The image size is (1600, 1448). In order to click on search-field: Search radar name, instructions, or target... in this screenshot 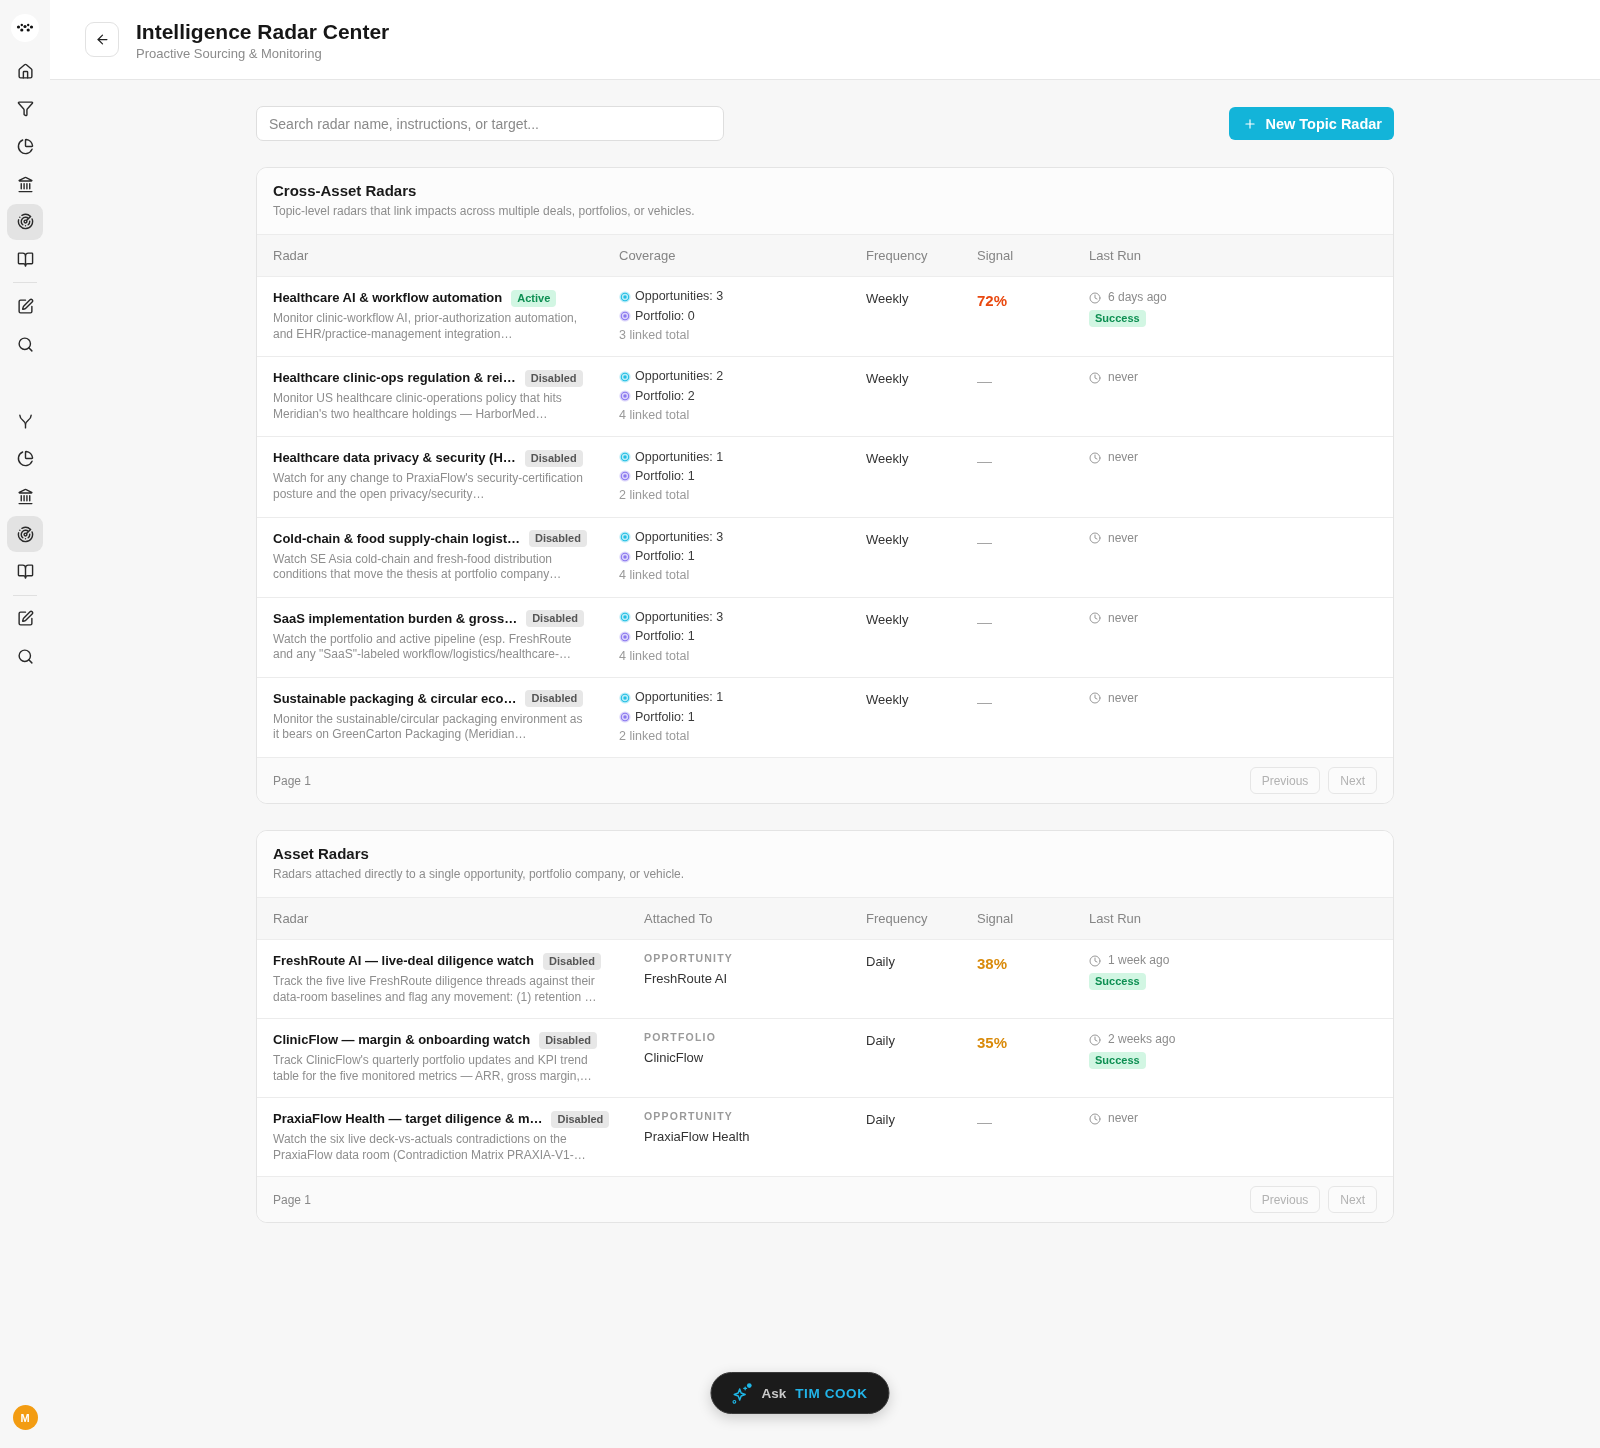, I will do `click(490, 123)`.